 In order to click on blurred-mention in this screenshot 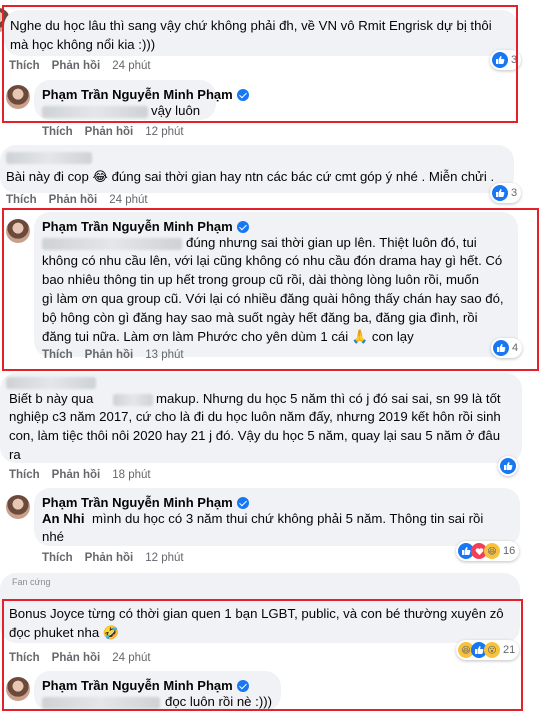, I will do `click(133, 400)`.